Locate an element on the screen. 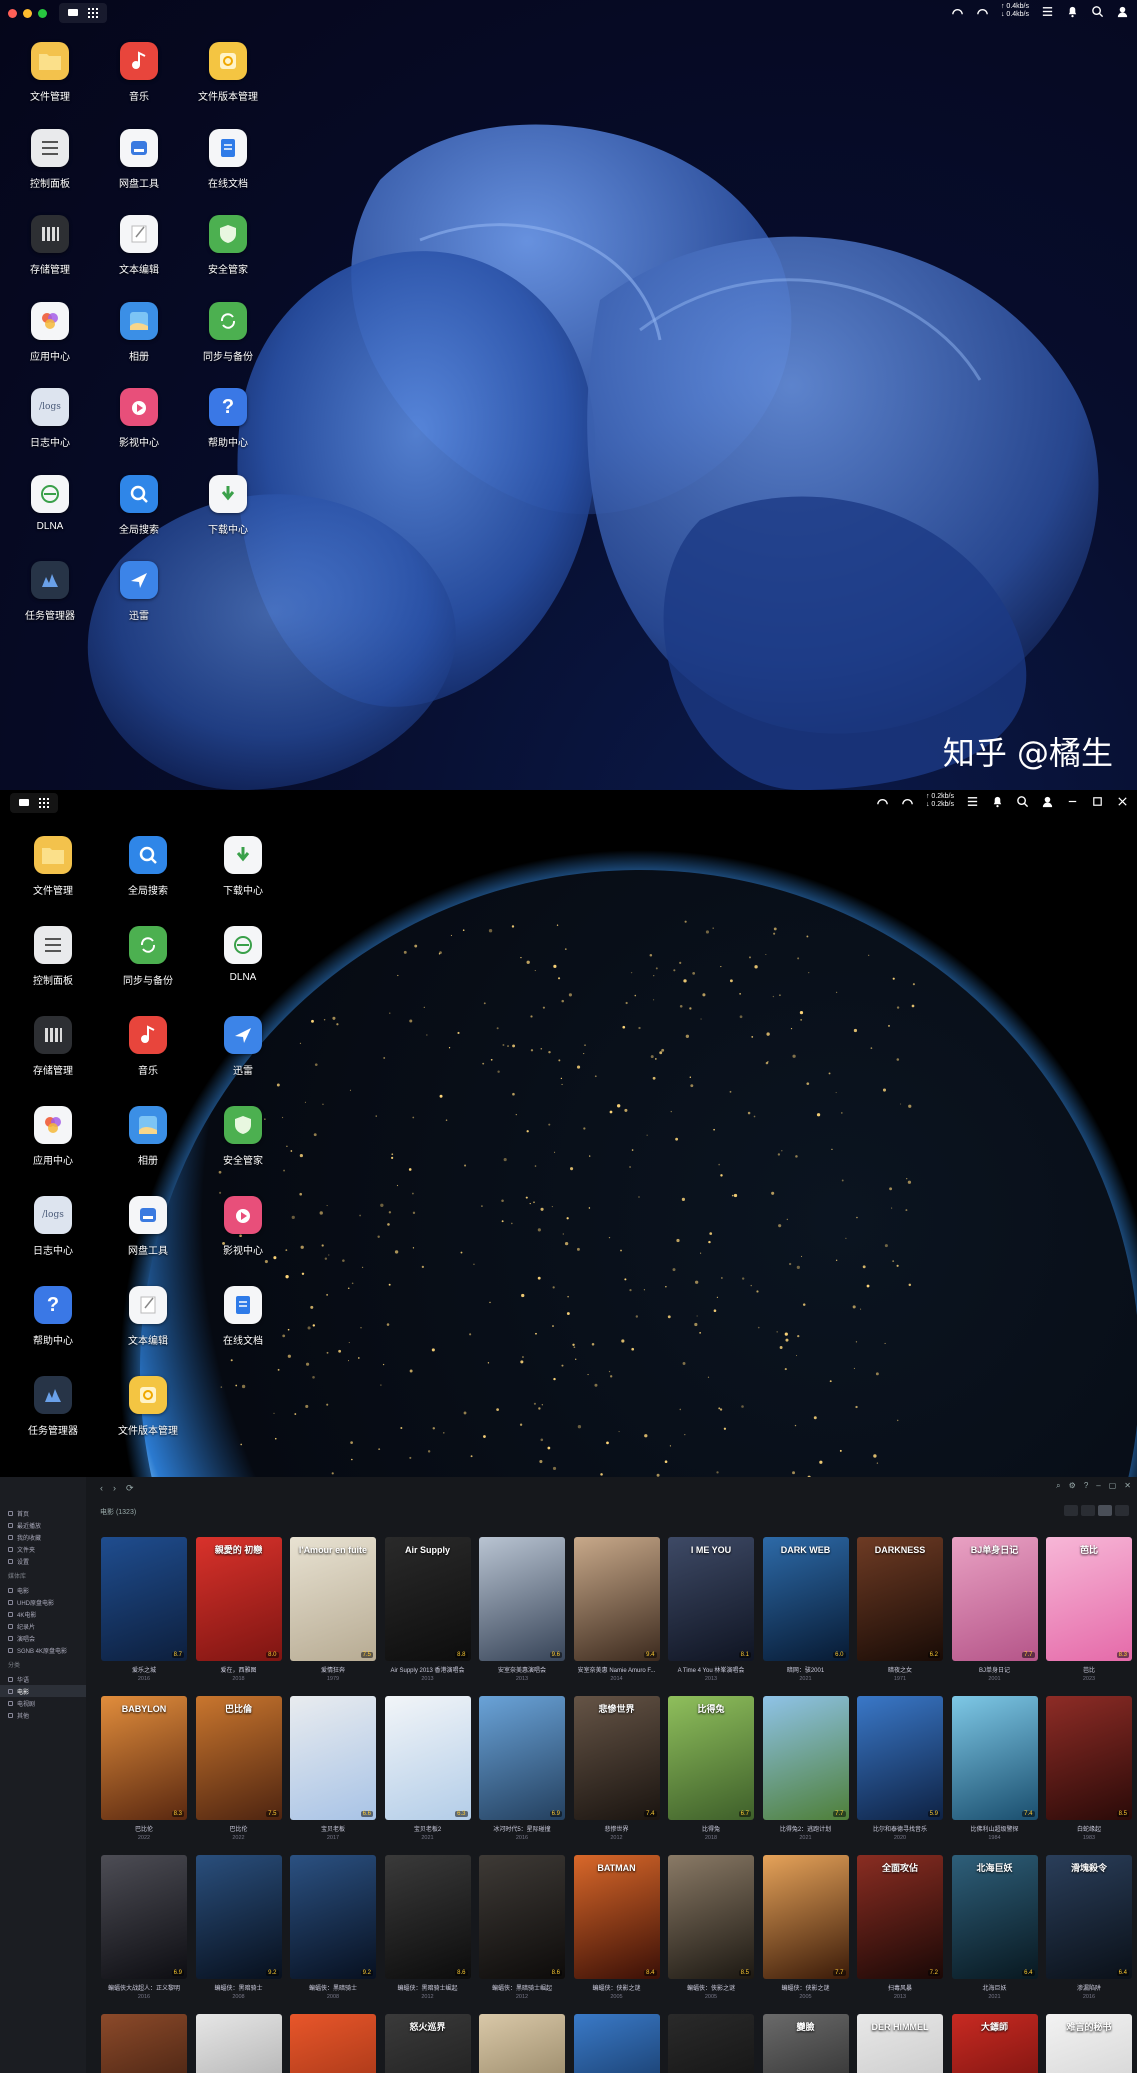 Image resolution: width=1137 pixels, height=2073 pixels. desktop-icon is located at coordinates (73, 13).